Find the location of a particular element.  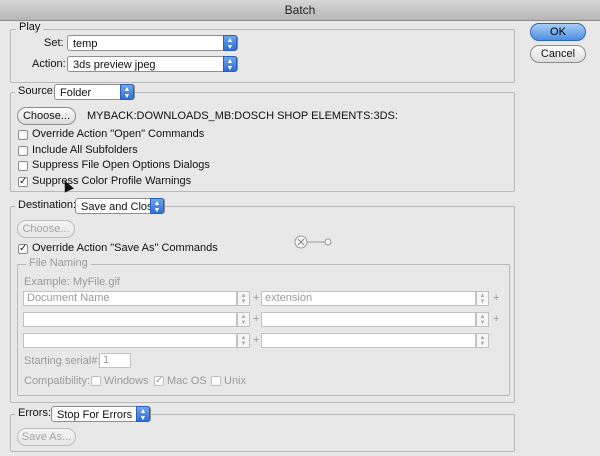

suppress-open-dialogs-label: Suppress File Open Options Dialogs is located at coordinates (121, 165).